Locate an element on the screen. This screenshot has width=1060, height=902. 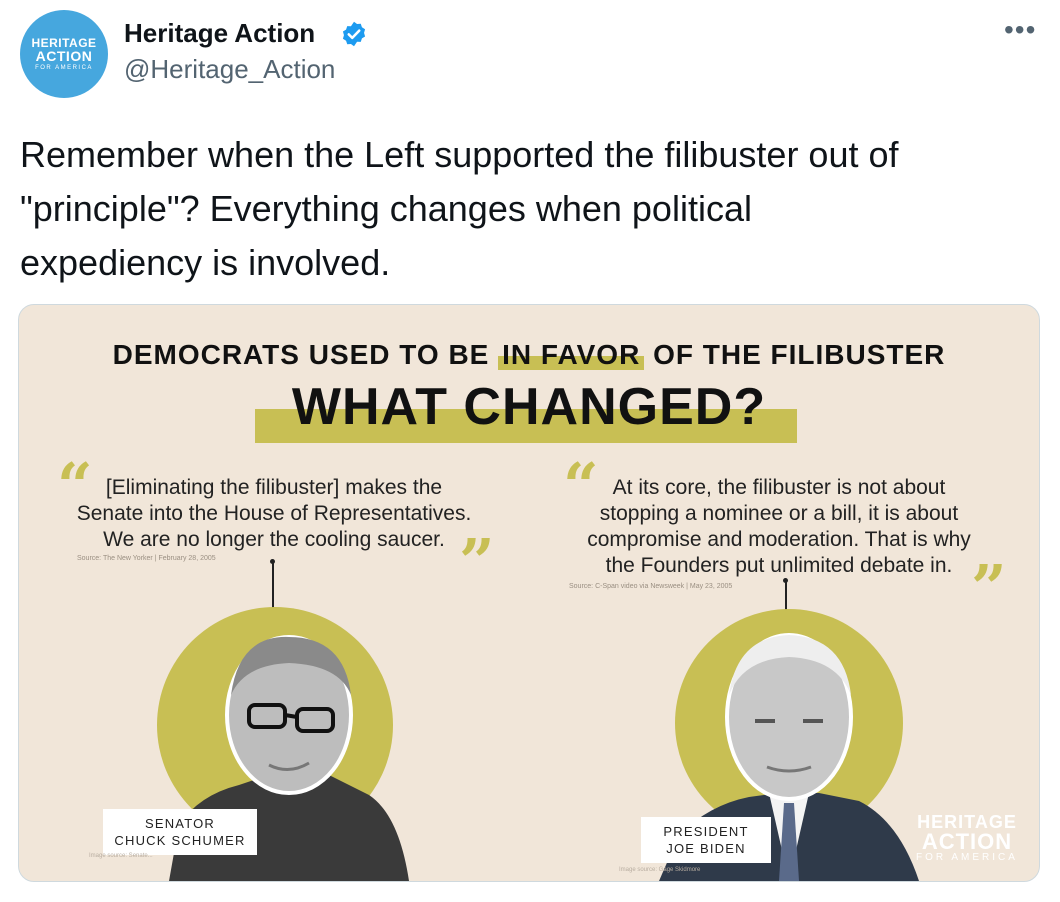
avatar-text-2: ACTION is located at coordinates (64, 56).